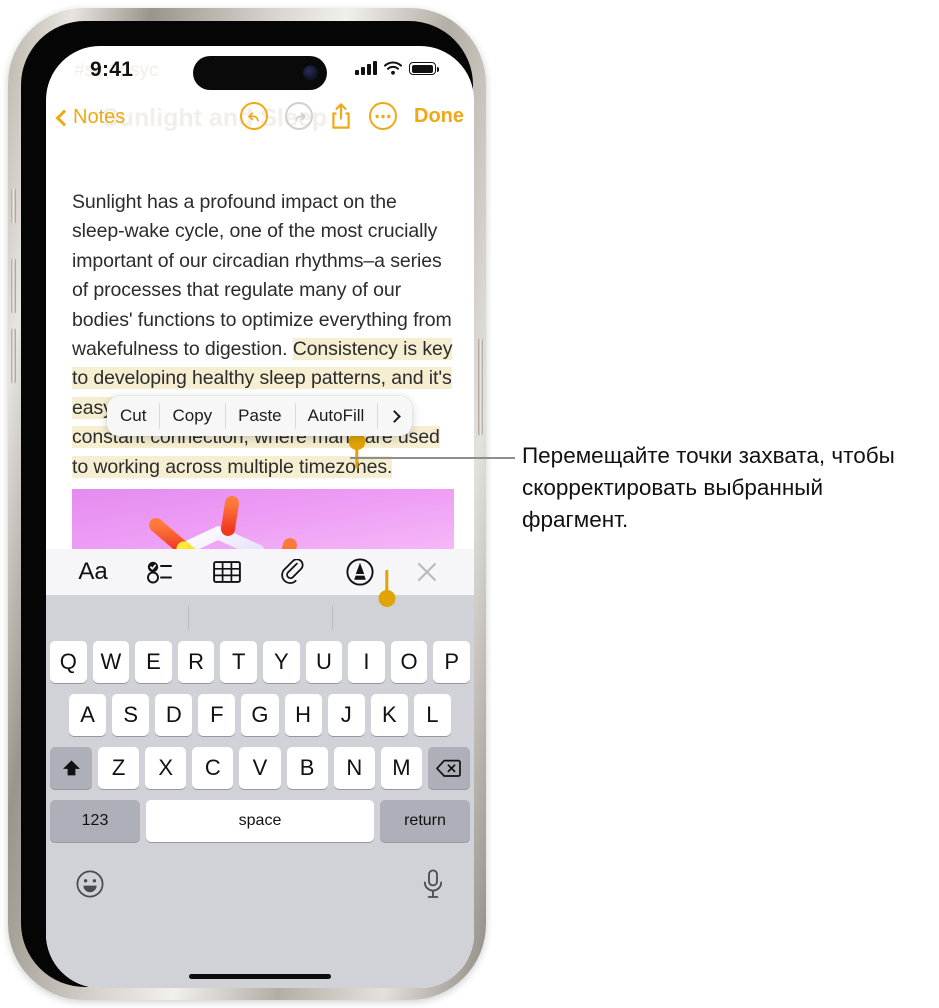 Image resolution: width=939 pixels, height=1008 pixels. I want to click on key-y: Y, so click(281, 662).